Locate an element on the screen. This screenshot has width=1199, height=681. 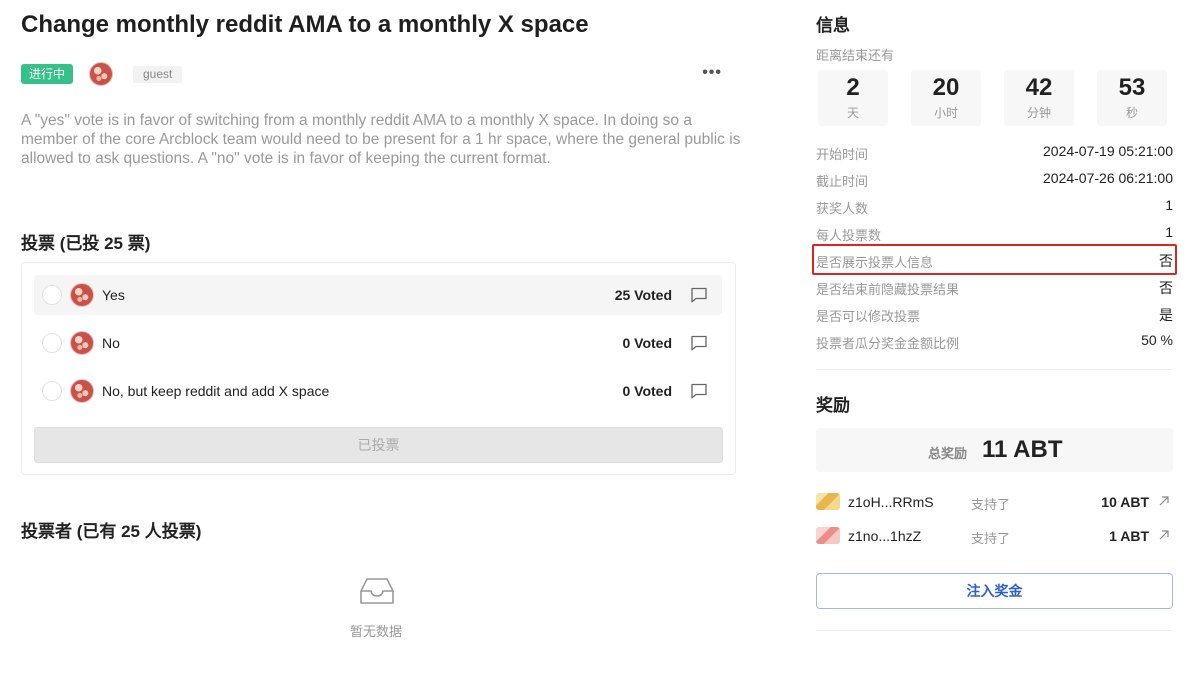
info-row-votes-per-person: 每人投票数 1 is located at coordinates (994, 233).